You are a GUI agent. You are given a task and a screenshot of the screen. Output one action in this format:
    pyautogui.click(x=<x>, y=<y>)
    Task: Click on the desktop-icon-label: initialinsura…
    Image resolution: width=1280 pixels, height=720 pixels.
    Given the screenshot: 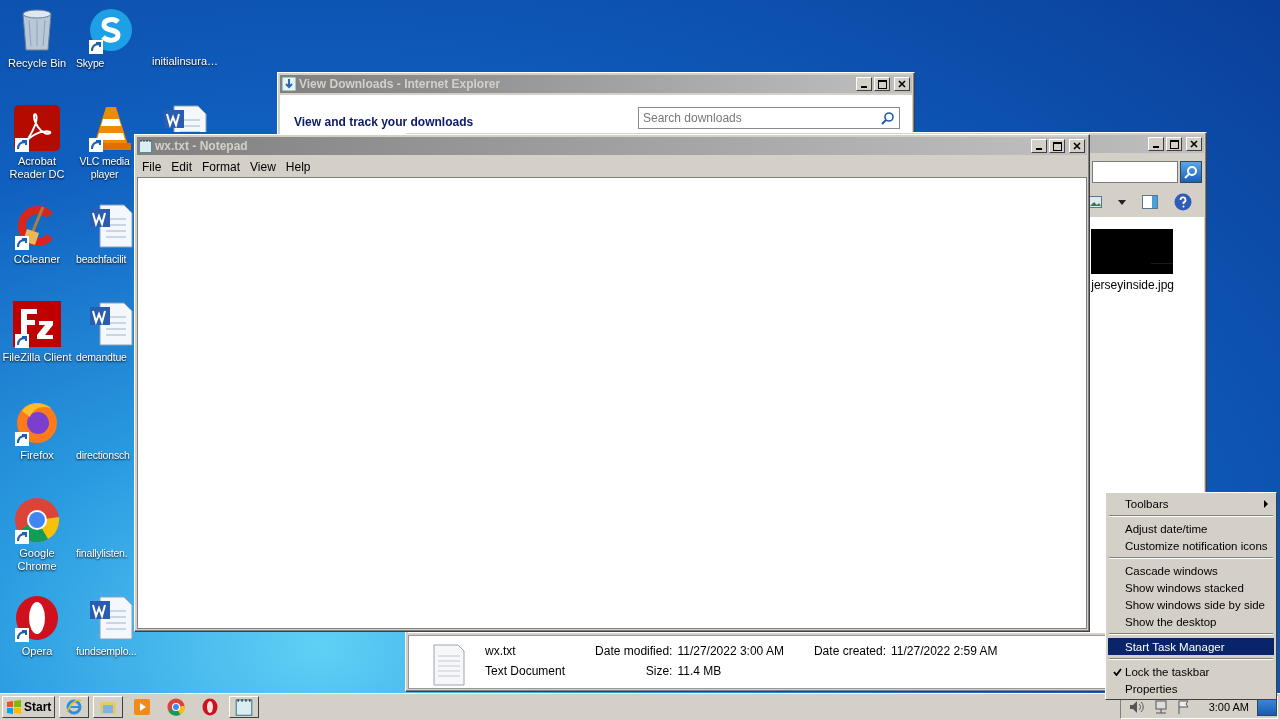 What is the action you would take?
    pyautogui.click(x=185, y=61)
    